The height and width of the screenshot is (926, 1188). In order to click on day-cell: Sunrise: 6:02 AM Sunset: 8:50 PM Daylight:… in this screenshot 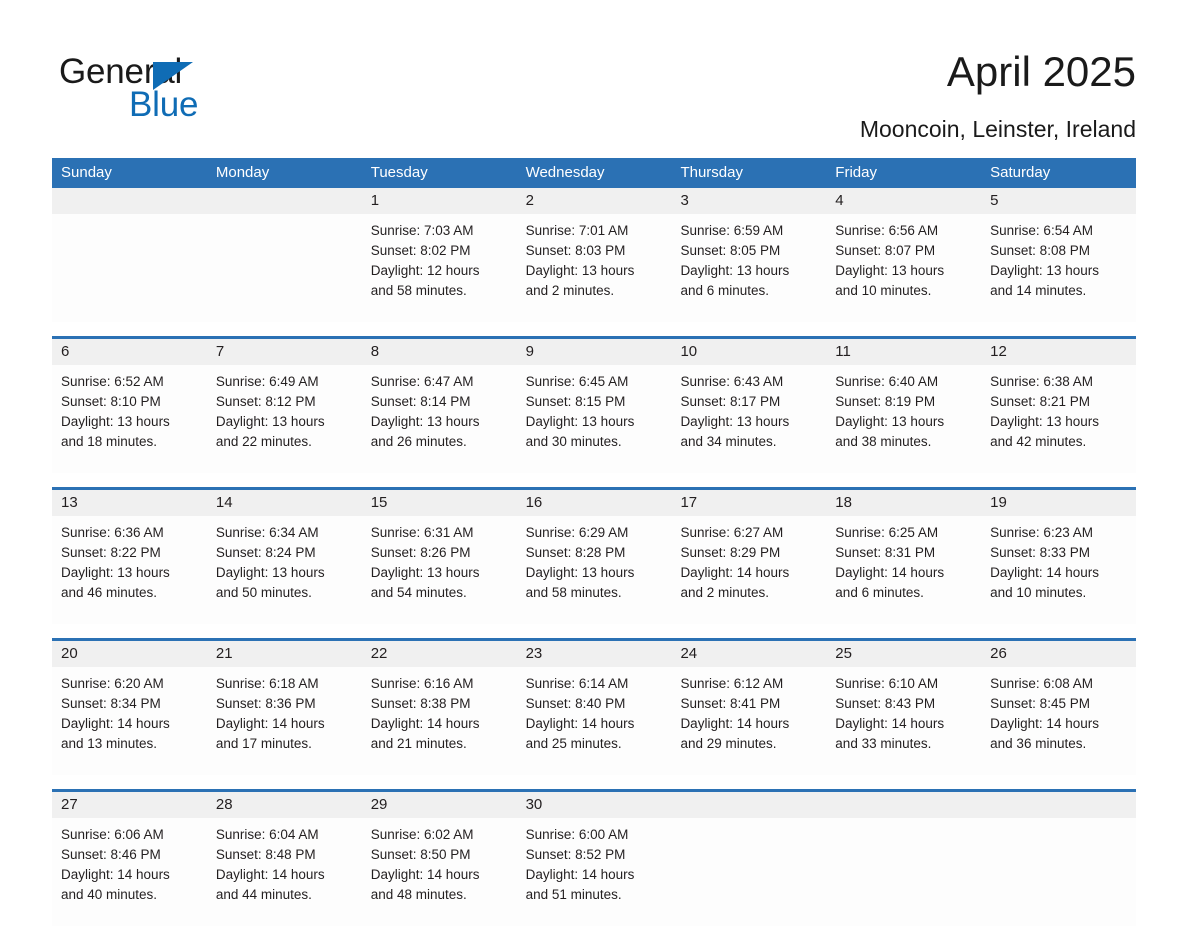, I will do `click(439, 872)`.